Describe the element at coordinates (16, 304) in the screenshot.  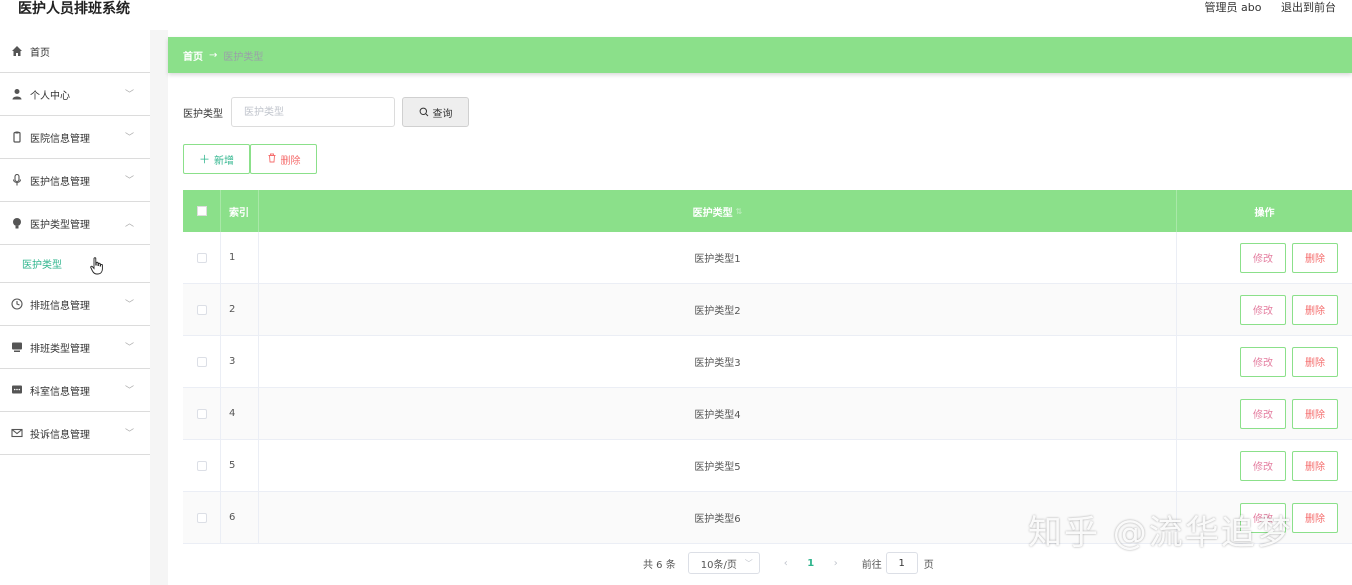
I see `clock-icon` at that location.